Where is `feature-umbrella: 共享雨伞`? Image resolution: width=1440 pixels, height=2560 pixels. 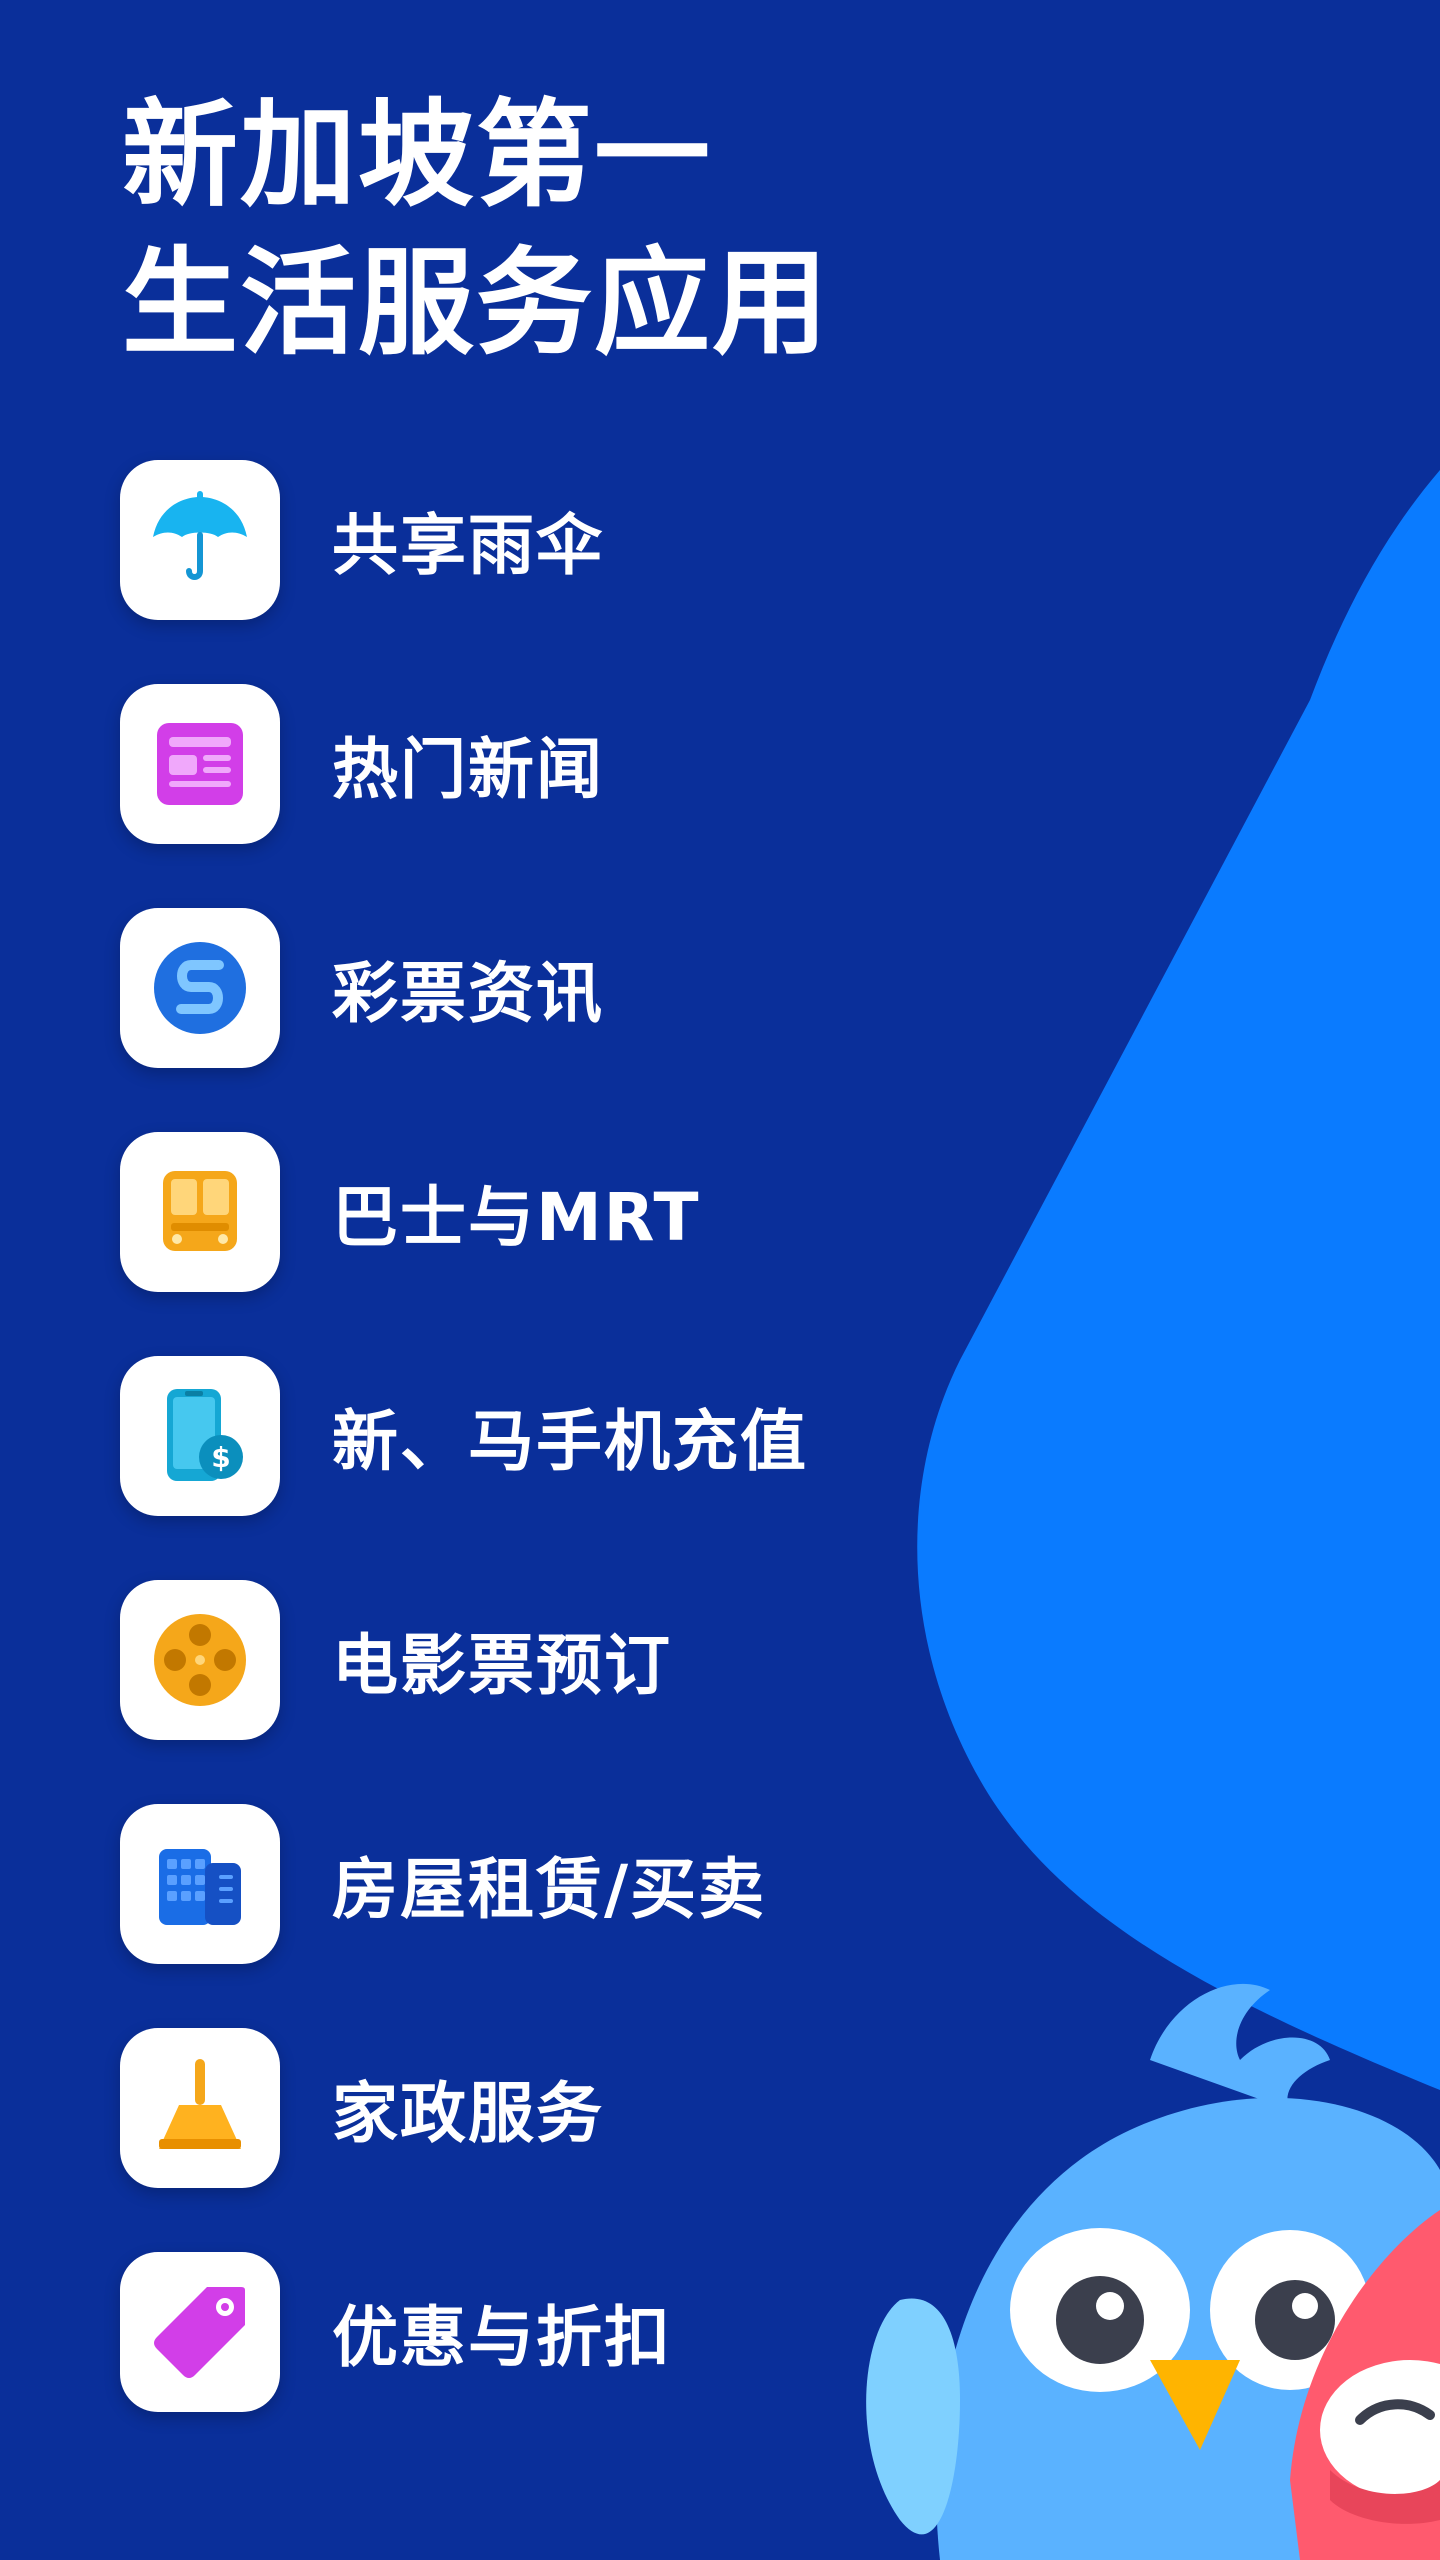 feature-umbrella: 共享雨伞 is located at coordinates (570, 540).